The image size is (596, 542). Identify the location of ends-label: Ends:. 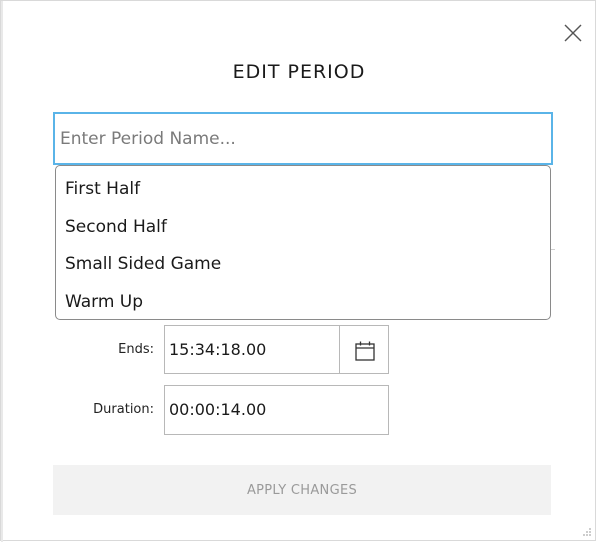
(136, 349).